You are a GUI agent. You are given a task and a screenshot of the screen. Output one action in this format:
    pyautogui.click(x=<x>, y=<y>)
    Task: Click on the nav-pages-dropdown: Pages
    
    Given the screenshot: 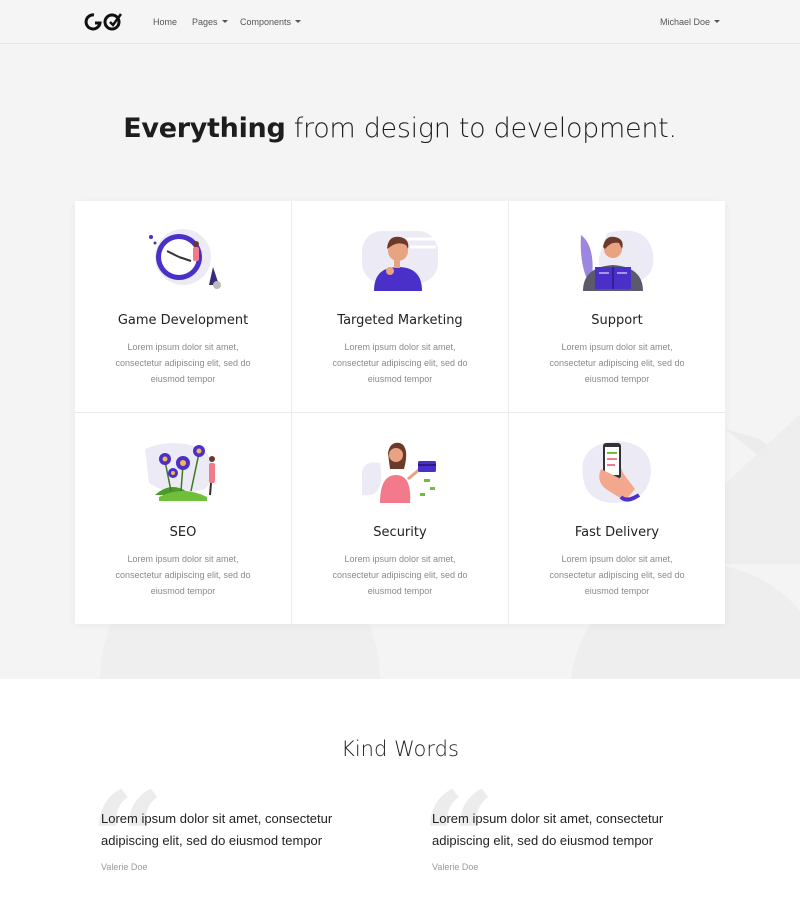 What is the action you would take?
    pyautogui.click(x=210, y=22)
    